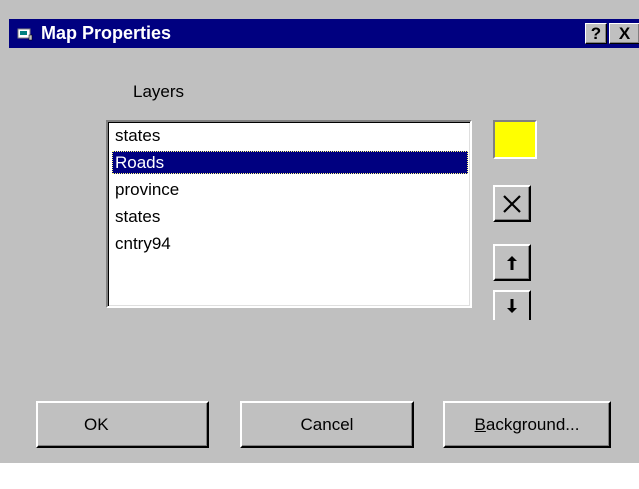 This screenshot has width=639, height=489. What do you see at coordinates (290, 189) in the screenshot?
I see `list-item: province` at bounding box center [290, 189].